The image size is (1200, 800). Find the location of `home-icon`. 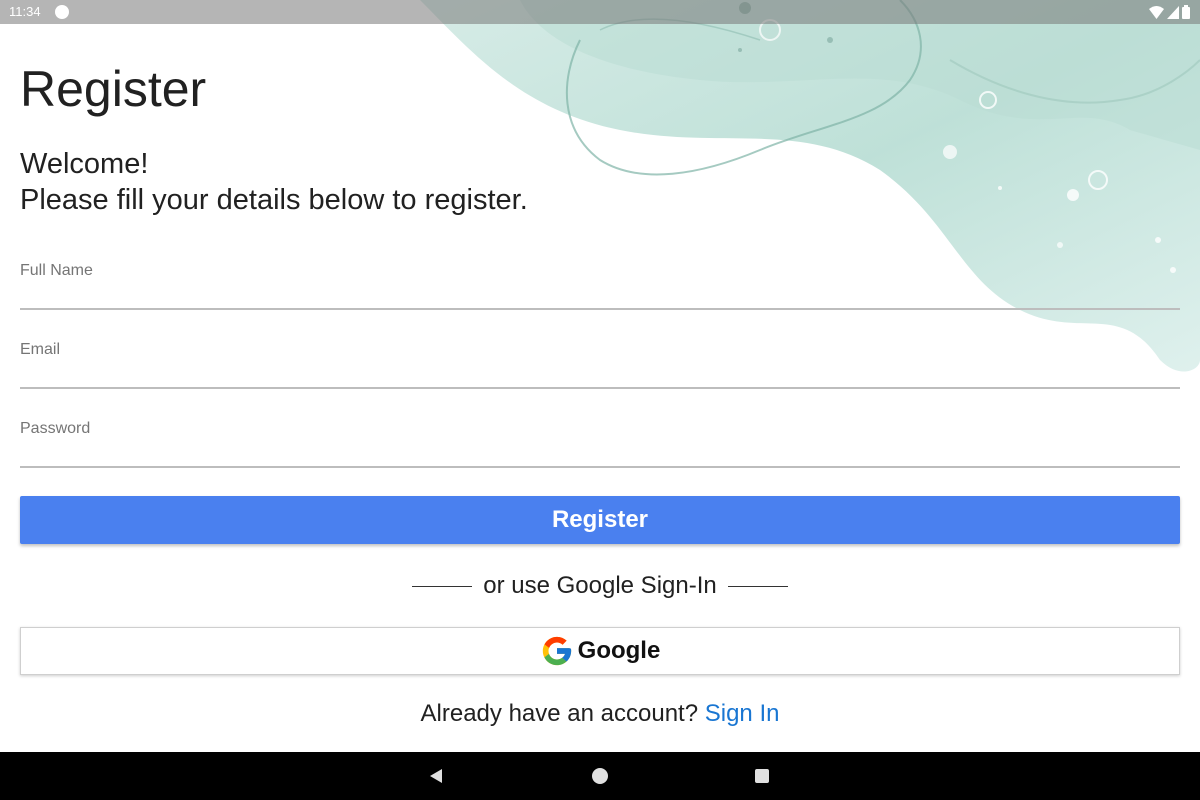

home-icon is located at coordinates (600, 776).